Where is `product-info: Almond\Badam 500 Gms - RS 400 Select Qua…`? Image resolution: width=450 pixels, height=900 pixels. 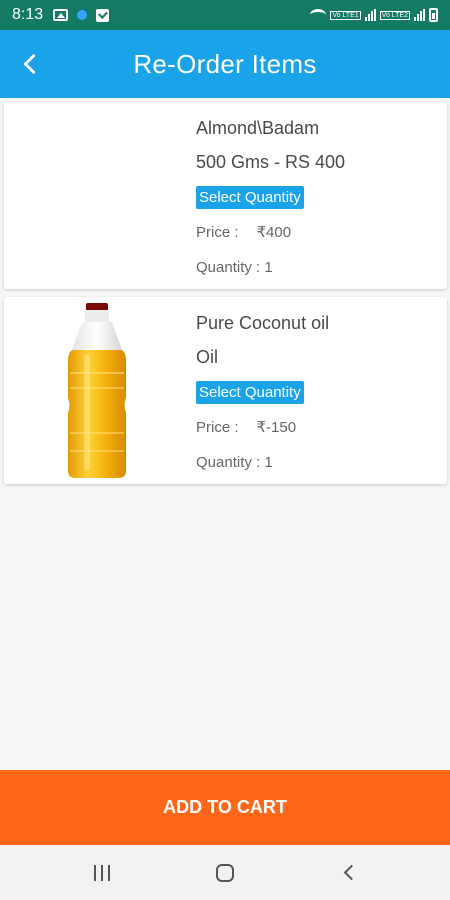 product-info: Almond\Badam 500 Gms - RS 400 Select Qua… is located at coordinates (318, 198).